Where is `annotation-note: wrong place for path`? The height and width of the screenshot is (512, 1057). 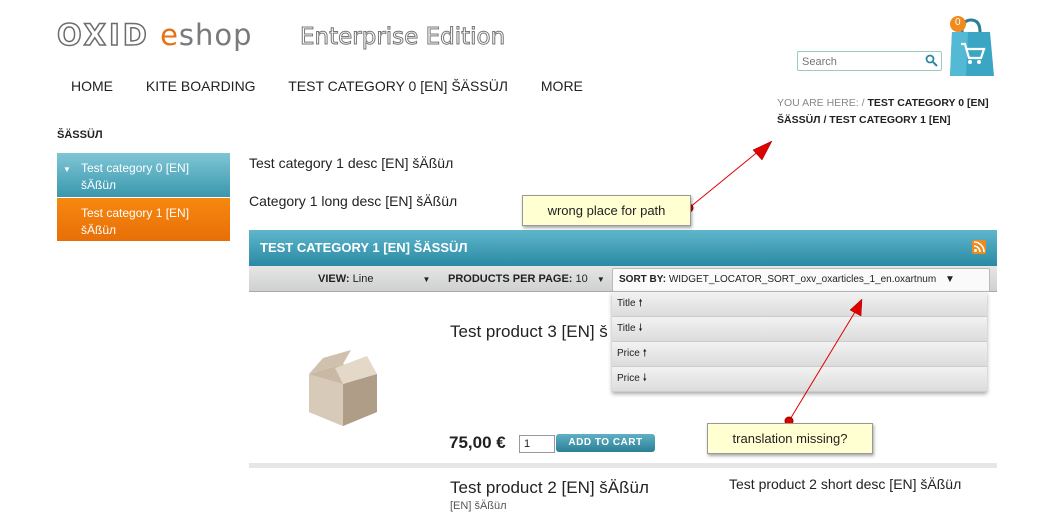 annotation-note: wrong place for path is located at coordinates (606, 210).